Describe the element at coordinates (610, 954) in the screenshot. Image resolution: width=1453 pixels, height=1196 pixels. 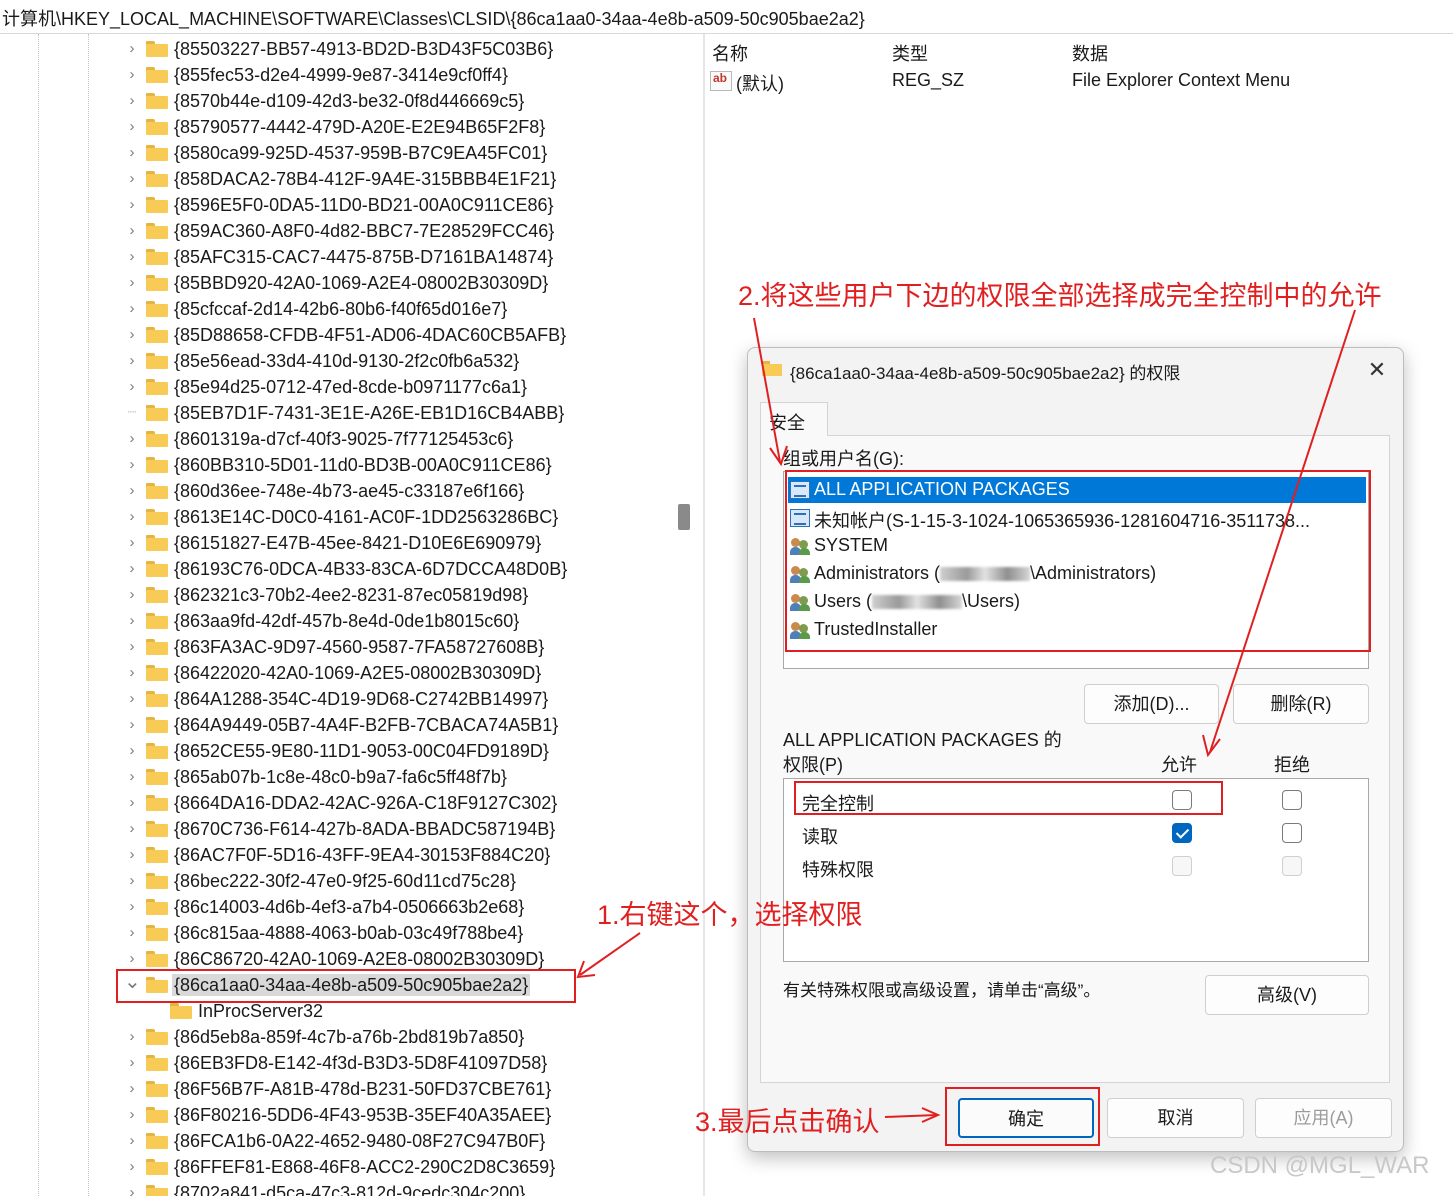
I see `arrow-step1` at that location.